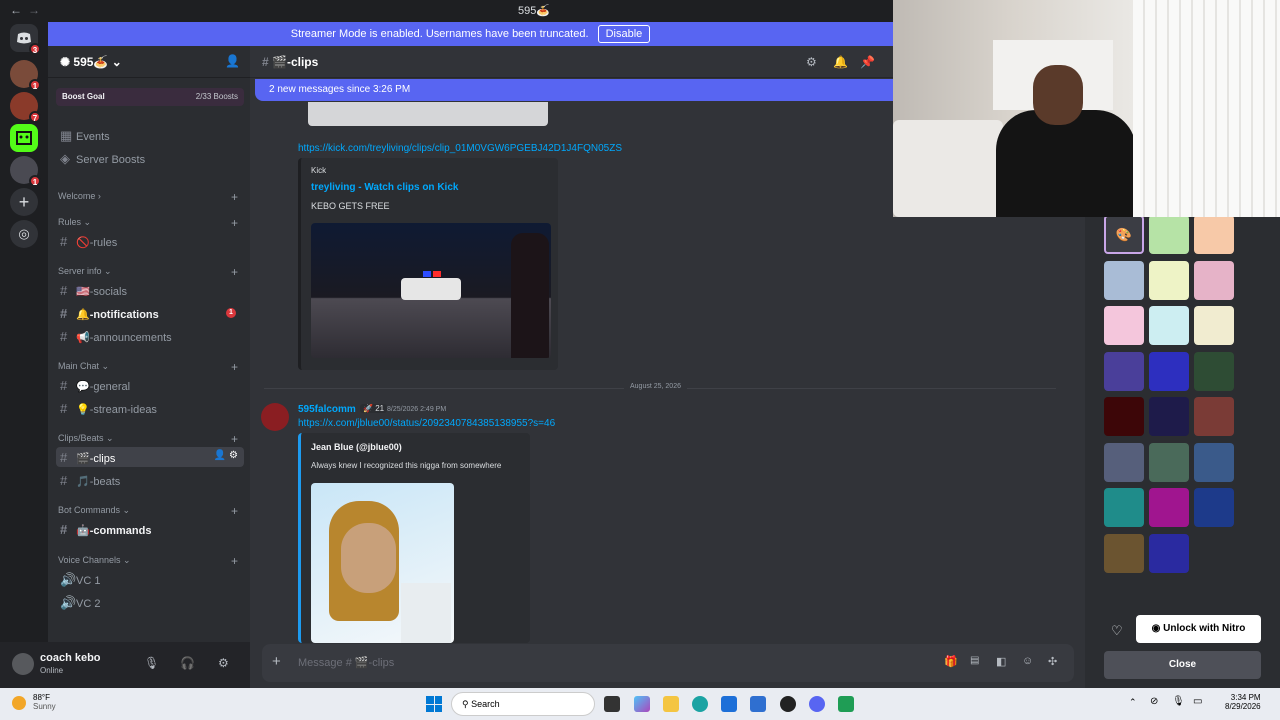 This screenshot has height=720, width=1280. What do you see at coordinates (575, 90) in the screenshot?
I see `new-messages-bar: 2 new messages since 3:26 PM` at bounding box center [575, 90].